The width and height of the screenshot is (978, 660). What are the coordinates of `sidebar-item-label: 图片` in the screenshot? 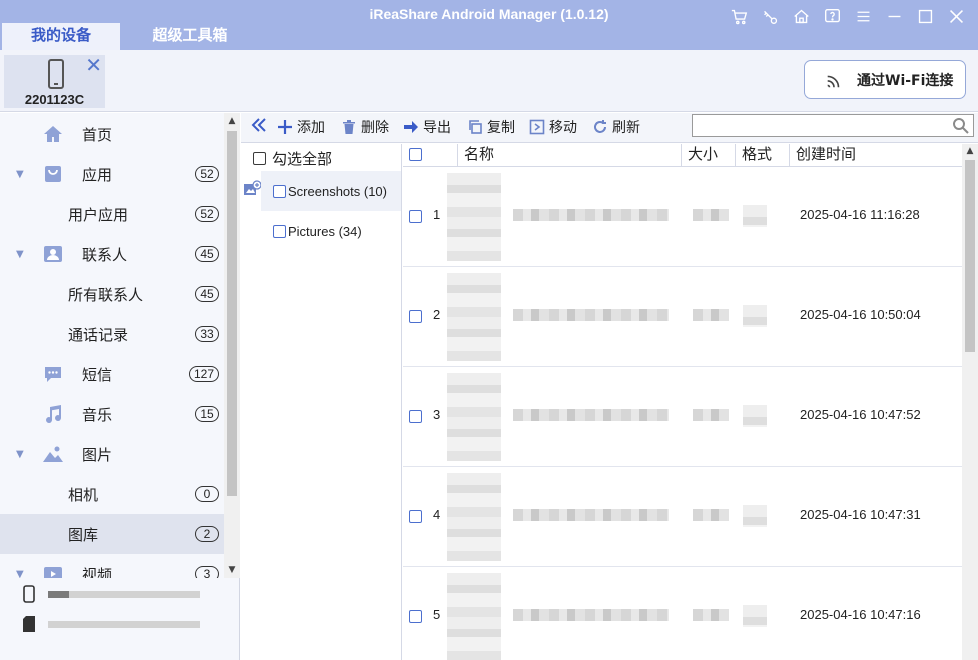 It's located at (97, 454).